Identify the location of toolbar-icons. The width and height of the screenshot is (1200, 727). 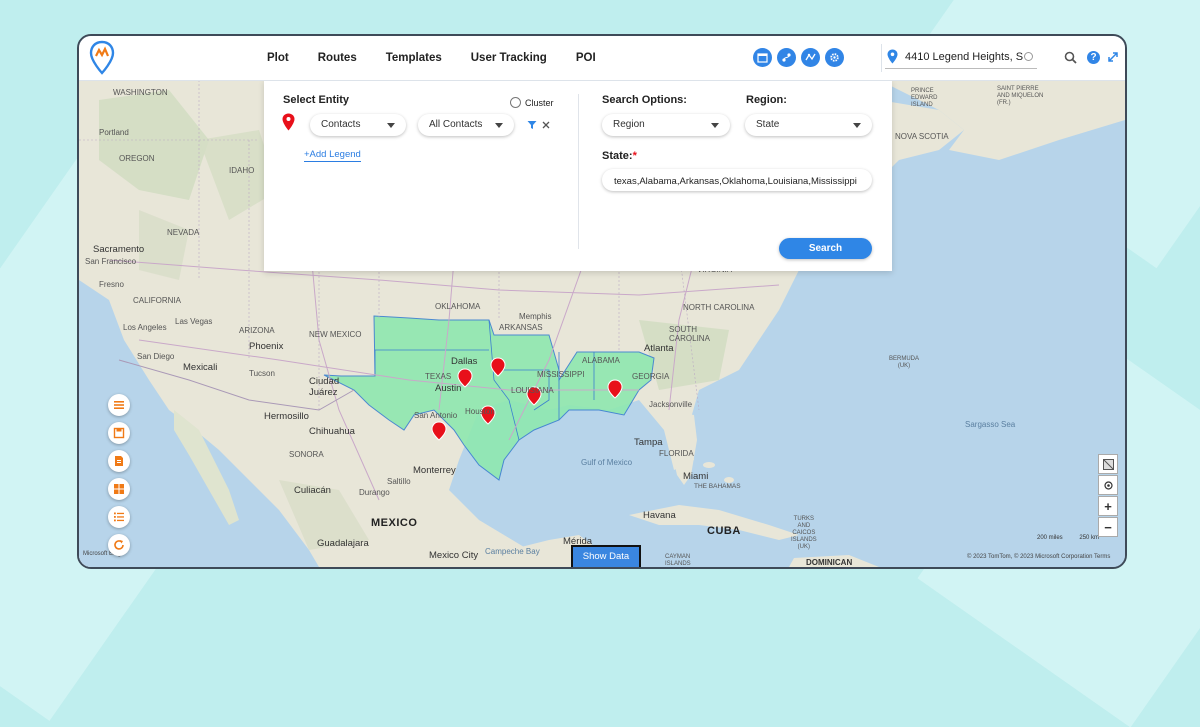
(801, 57).